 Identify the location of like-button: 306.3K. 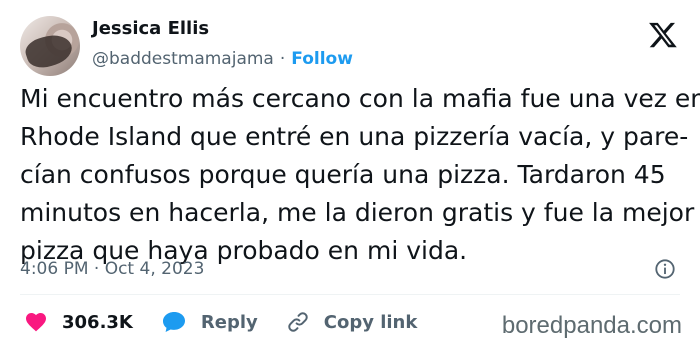
(78, 322).